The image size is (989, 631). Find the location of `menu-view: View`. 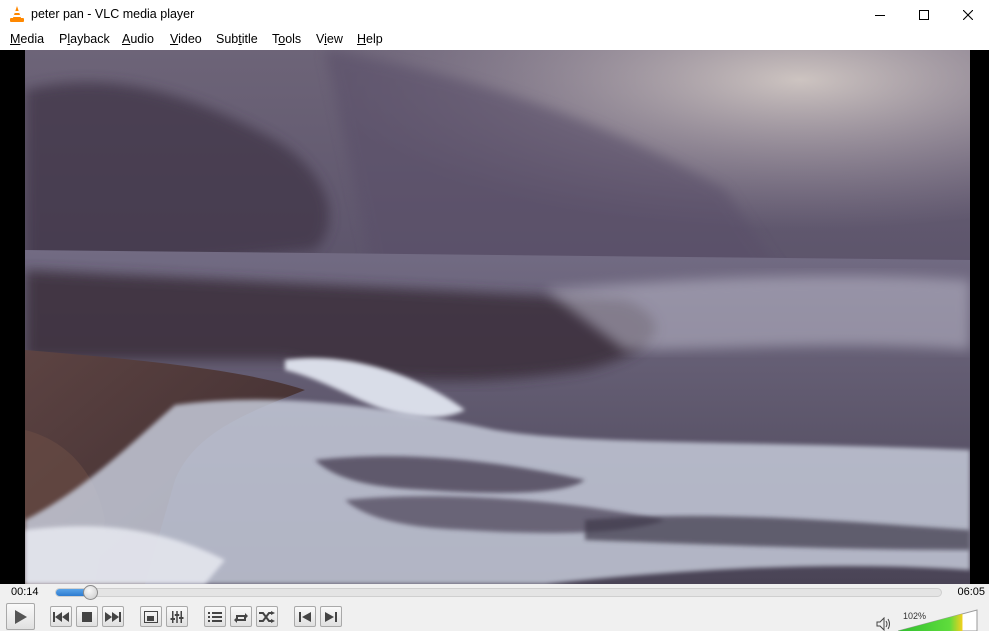

menu-view: View is located at coordinates (329, 39).